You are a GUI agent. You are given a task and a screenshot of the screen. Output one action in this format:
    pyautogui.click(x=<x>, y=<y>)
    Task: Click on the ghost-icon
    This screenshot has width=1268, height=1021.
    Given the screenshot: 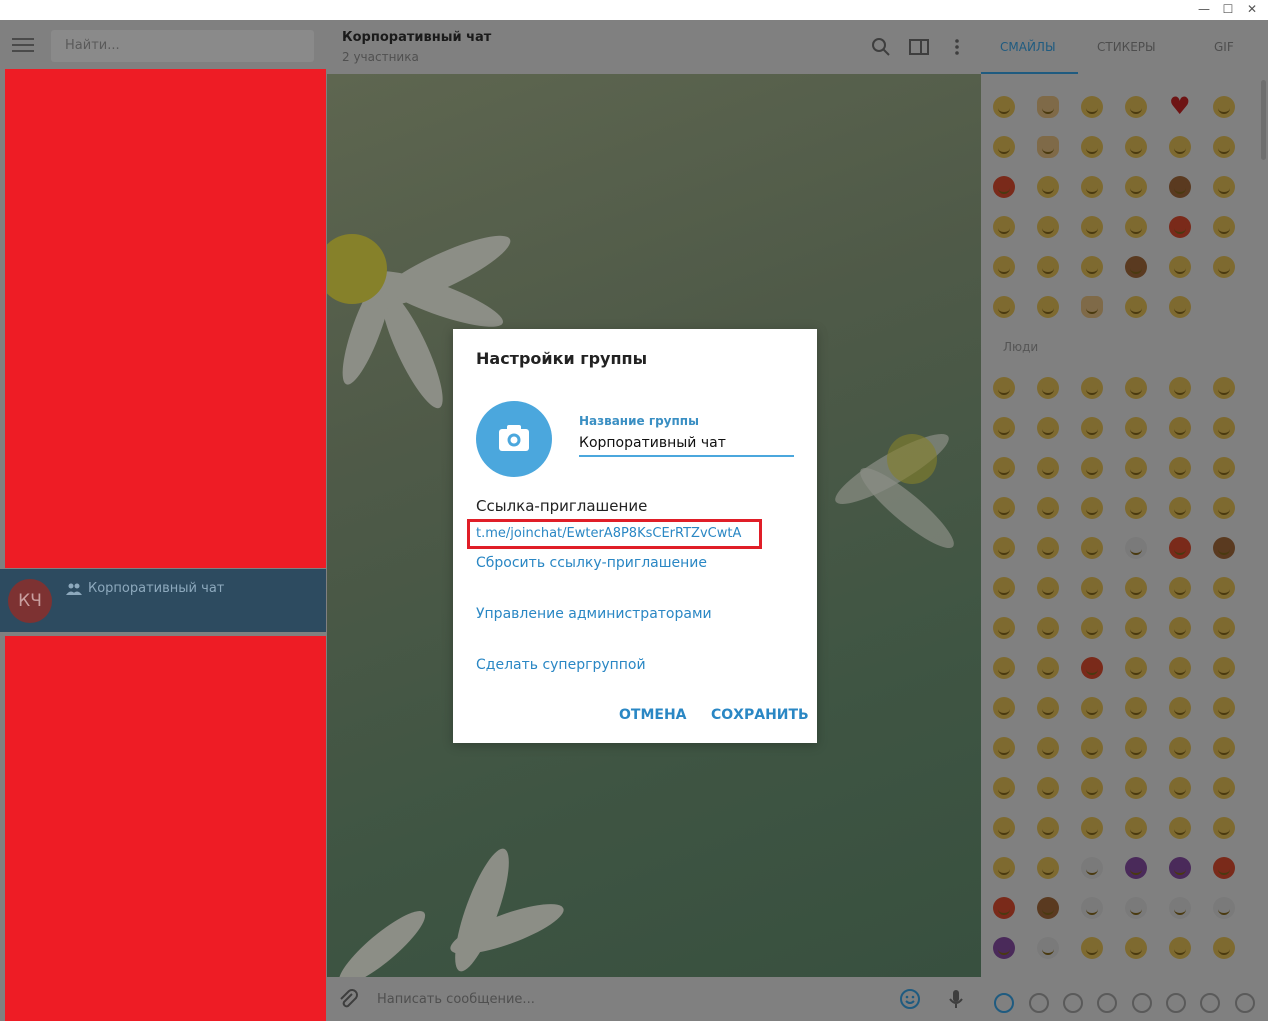 What is the action you would take?
    pyautogui.click(x=1092, y=908)
    